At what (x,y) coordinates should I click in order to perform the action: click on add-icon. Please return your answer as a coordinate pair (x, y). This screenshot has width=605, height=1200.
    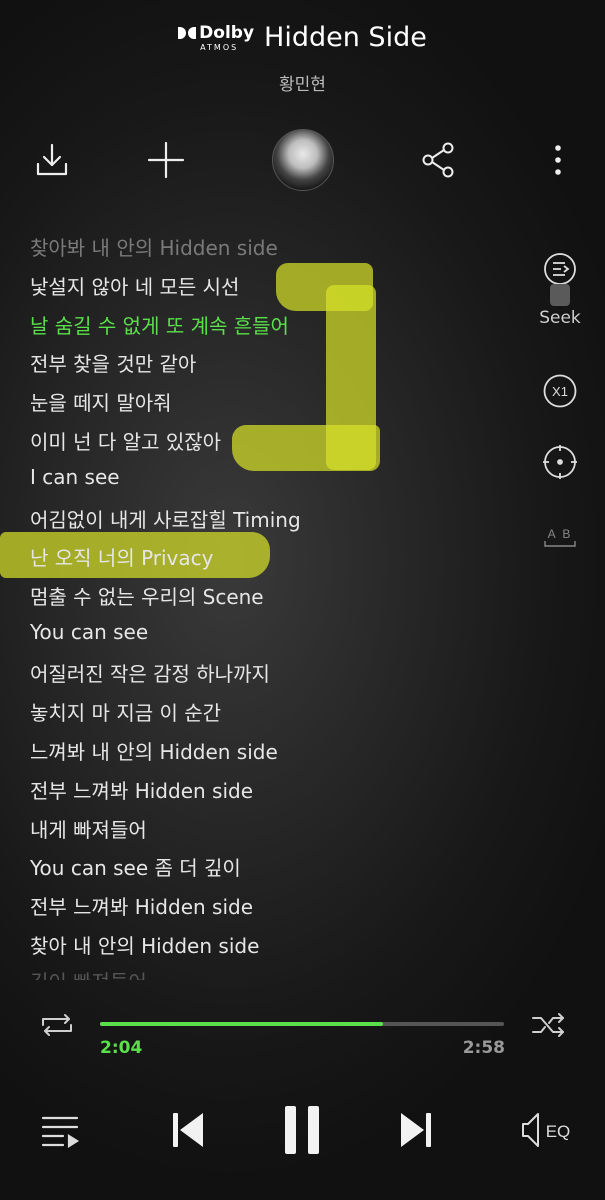
    Looking at the image, I should click on (166, 160).